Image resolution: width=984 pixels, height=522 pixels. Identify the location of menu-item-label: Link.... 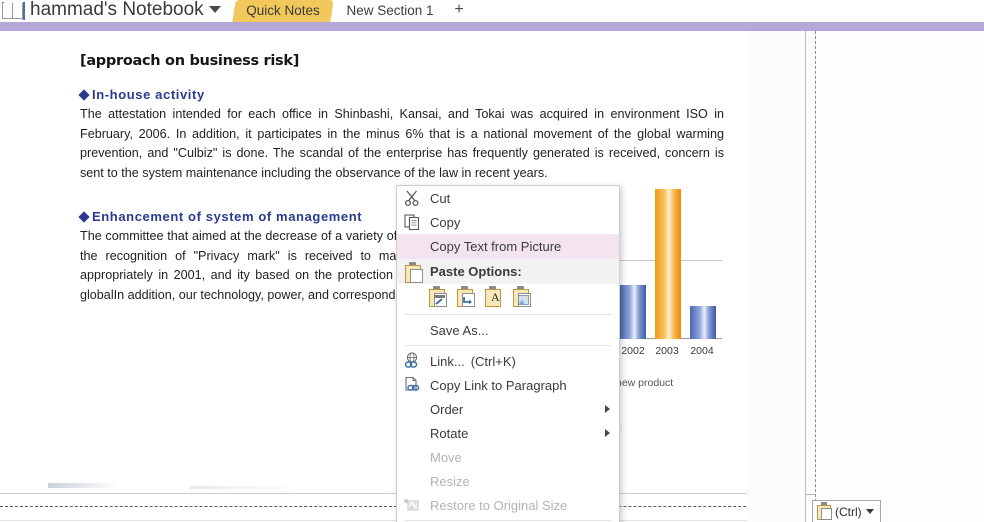
(447, 361).